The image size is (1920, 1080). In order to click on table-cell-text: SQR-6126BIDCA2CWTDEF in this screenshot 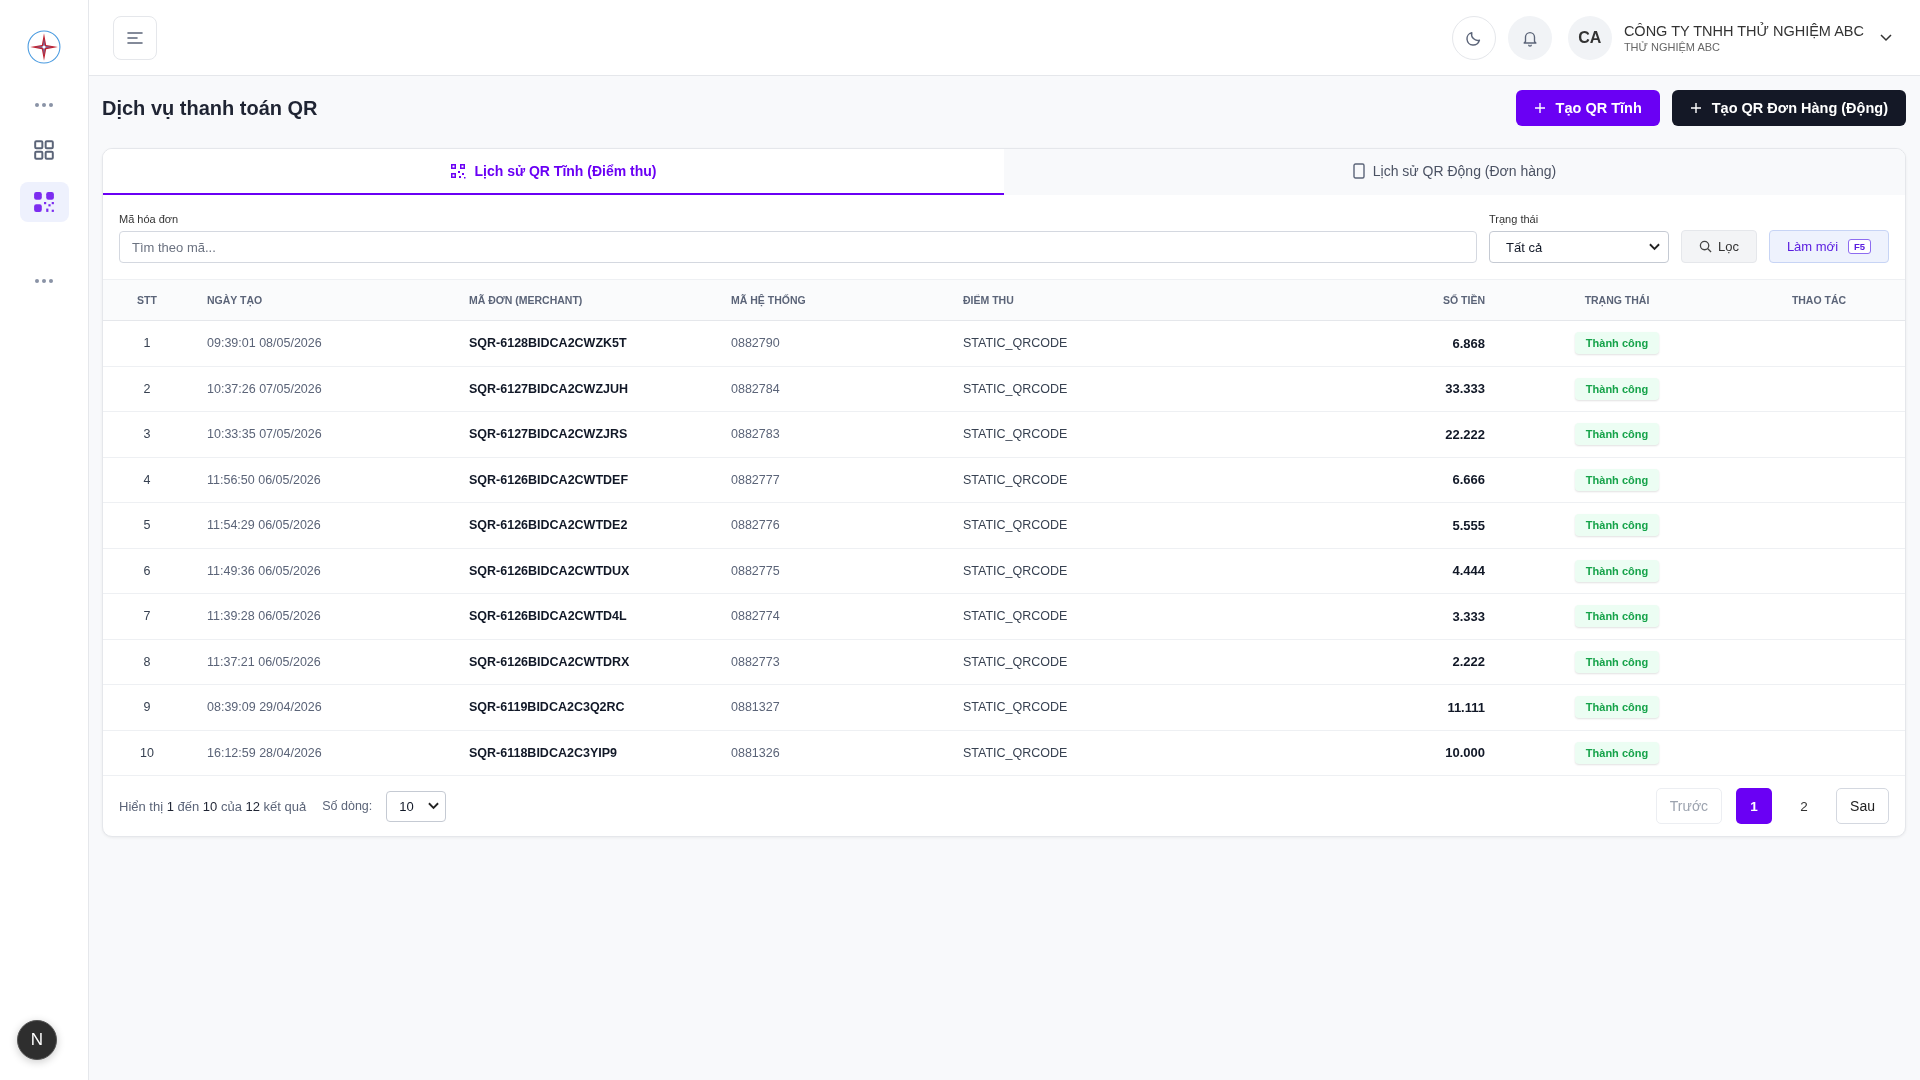, I will do `click(549, 479)`.